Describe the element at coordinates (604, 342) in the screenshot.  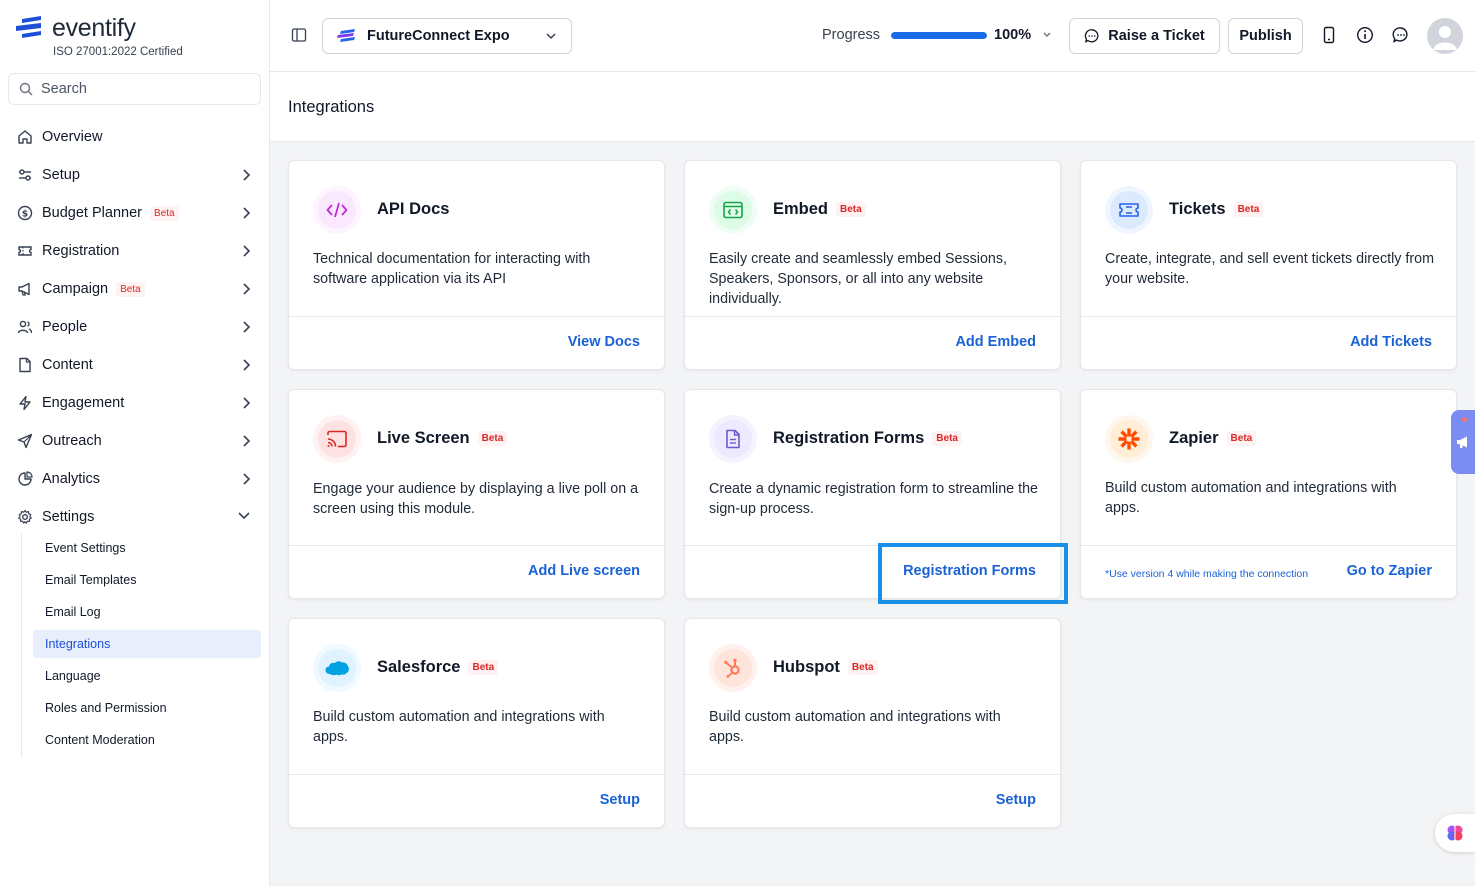
I see `view-docs-link: View Docs` at that location.